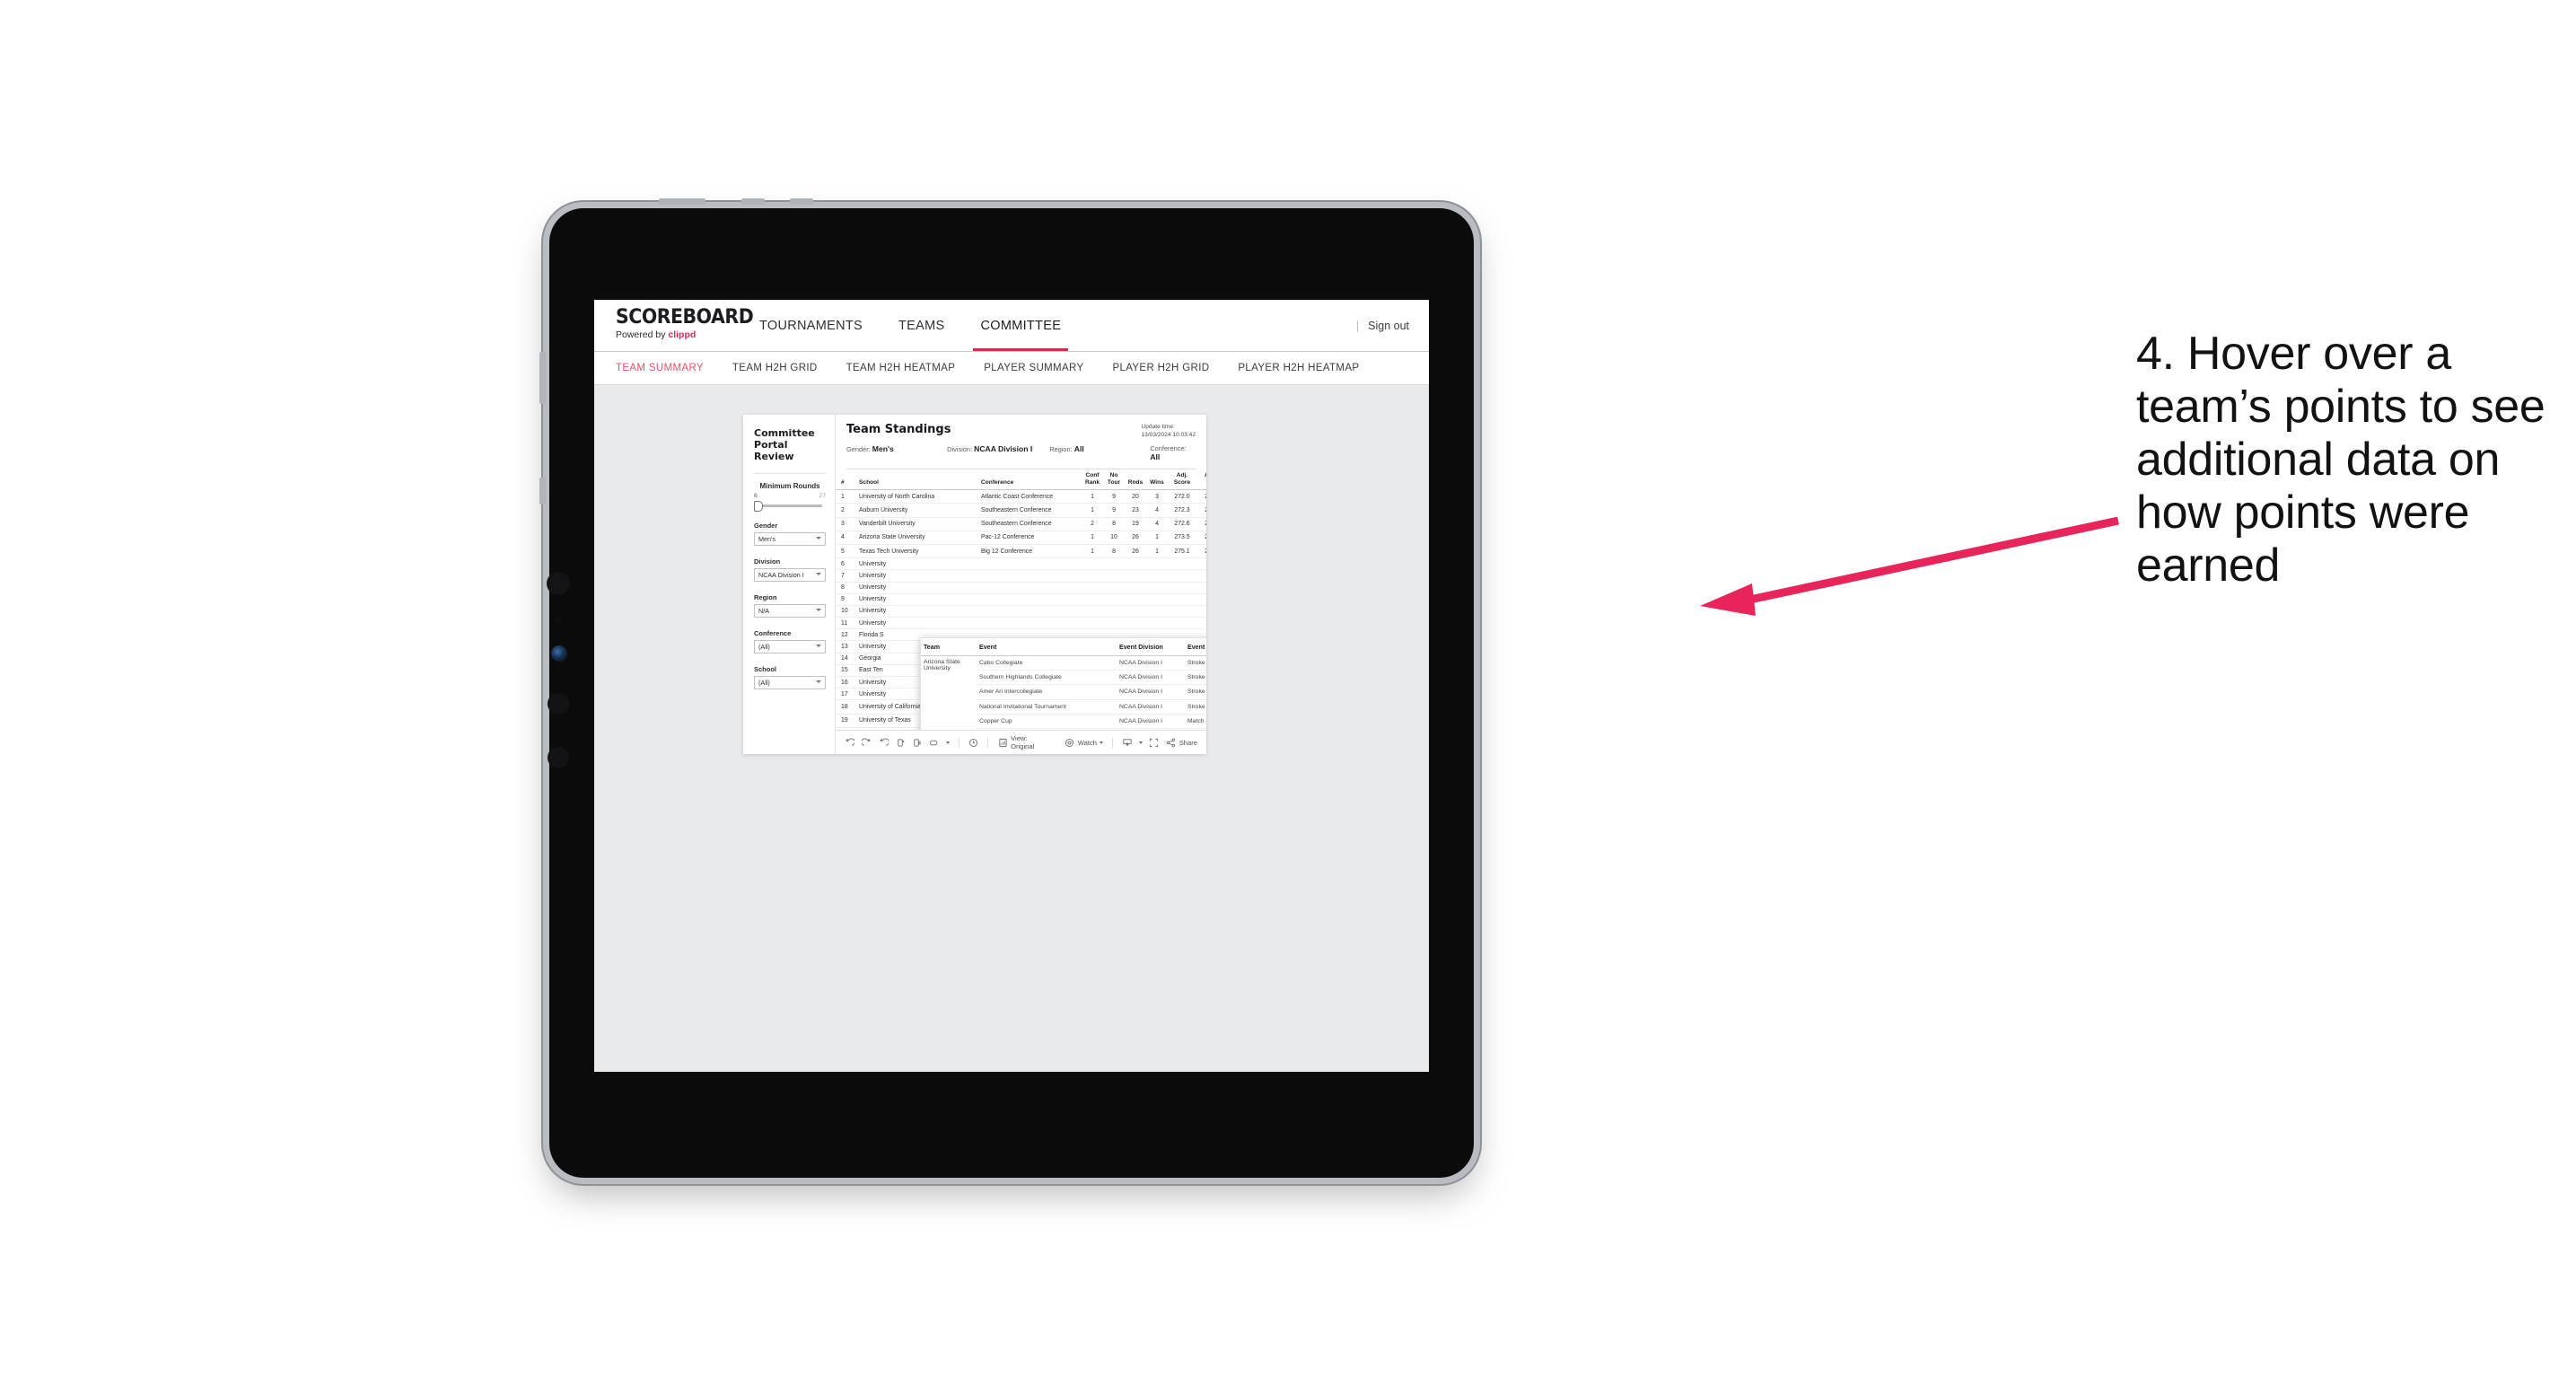  Describe the element at coordinates (1135, 480) in the screenshot. I see `col-header-rnds: Rnds` at that location.